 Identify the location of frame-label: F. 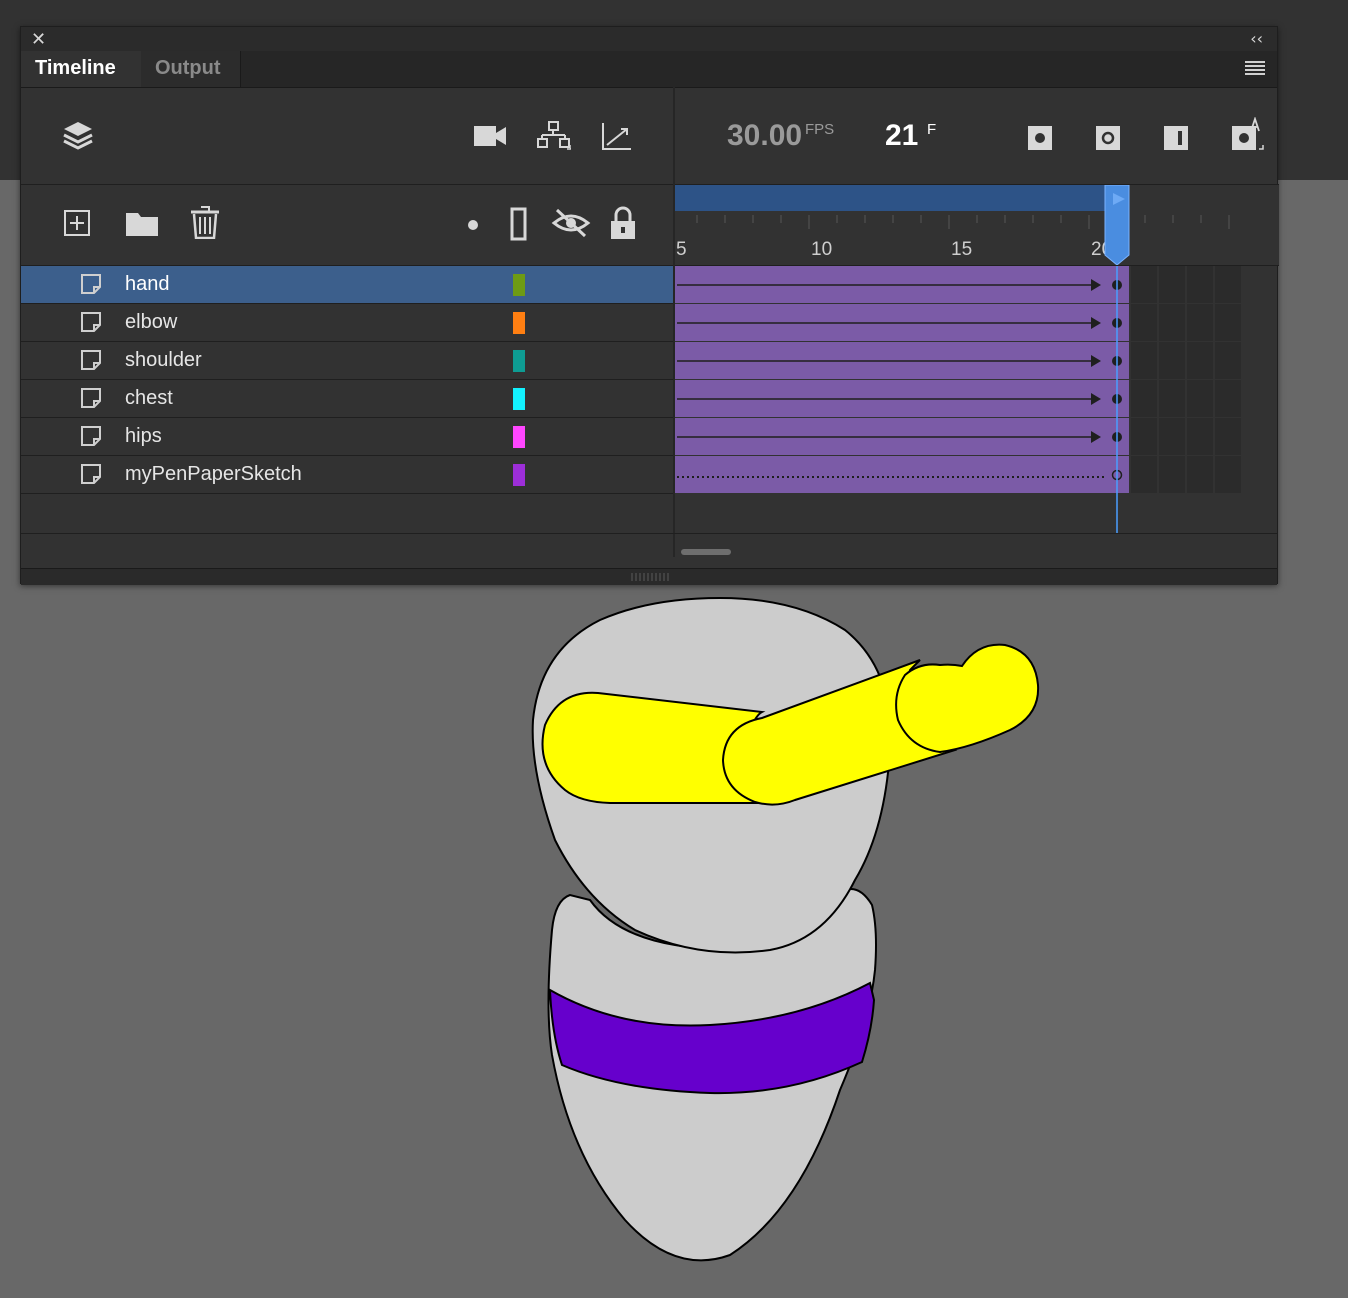
(932, 129).